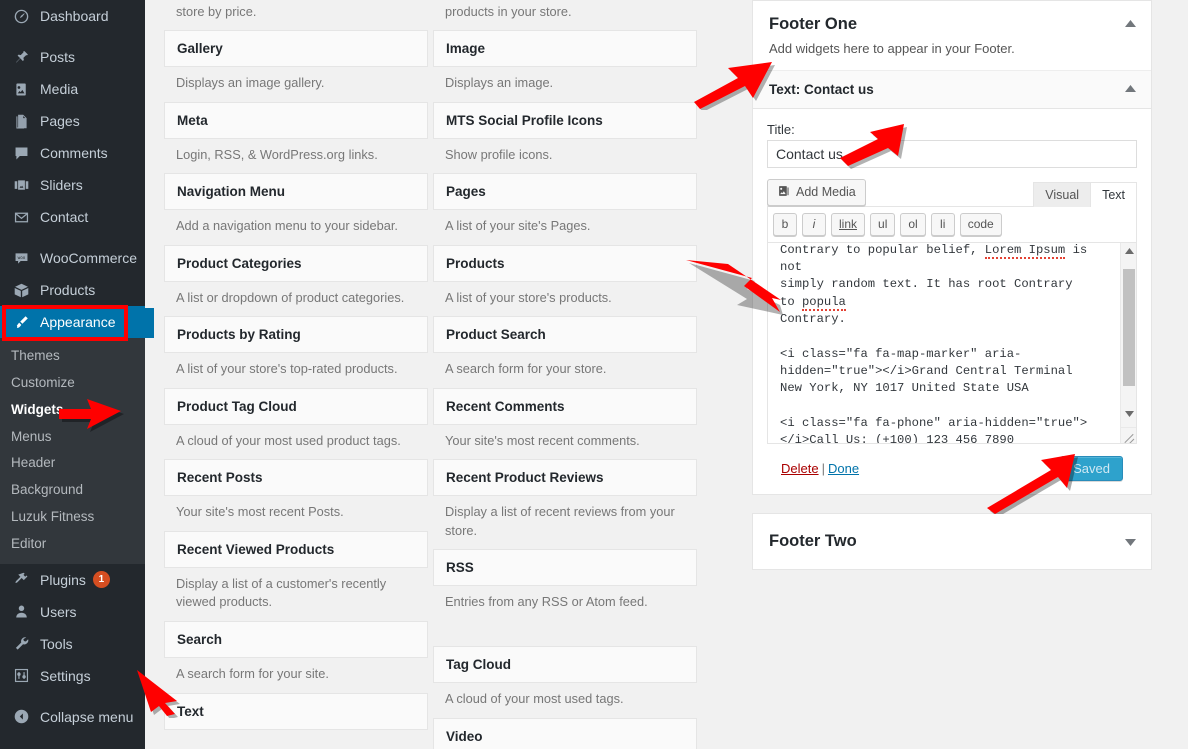 This screenshot has height=749, width=1188. What do you see at coordinates (21, 257) in the screenshot?
I see `svg-text: woo` at bounding box center [21, 257].